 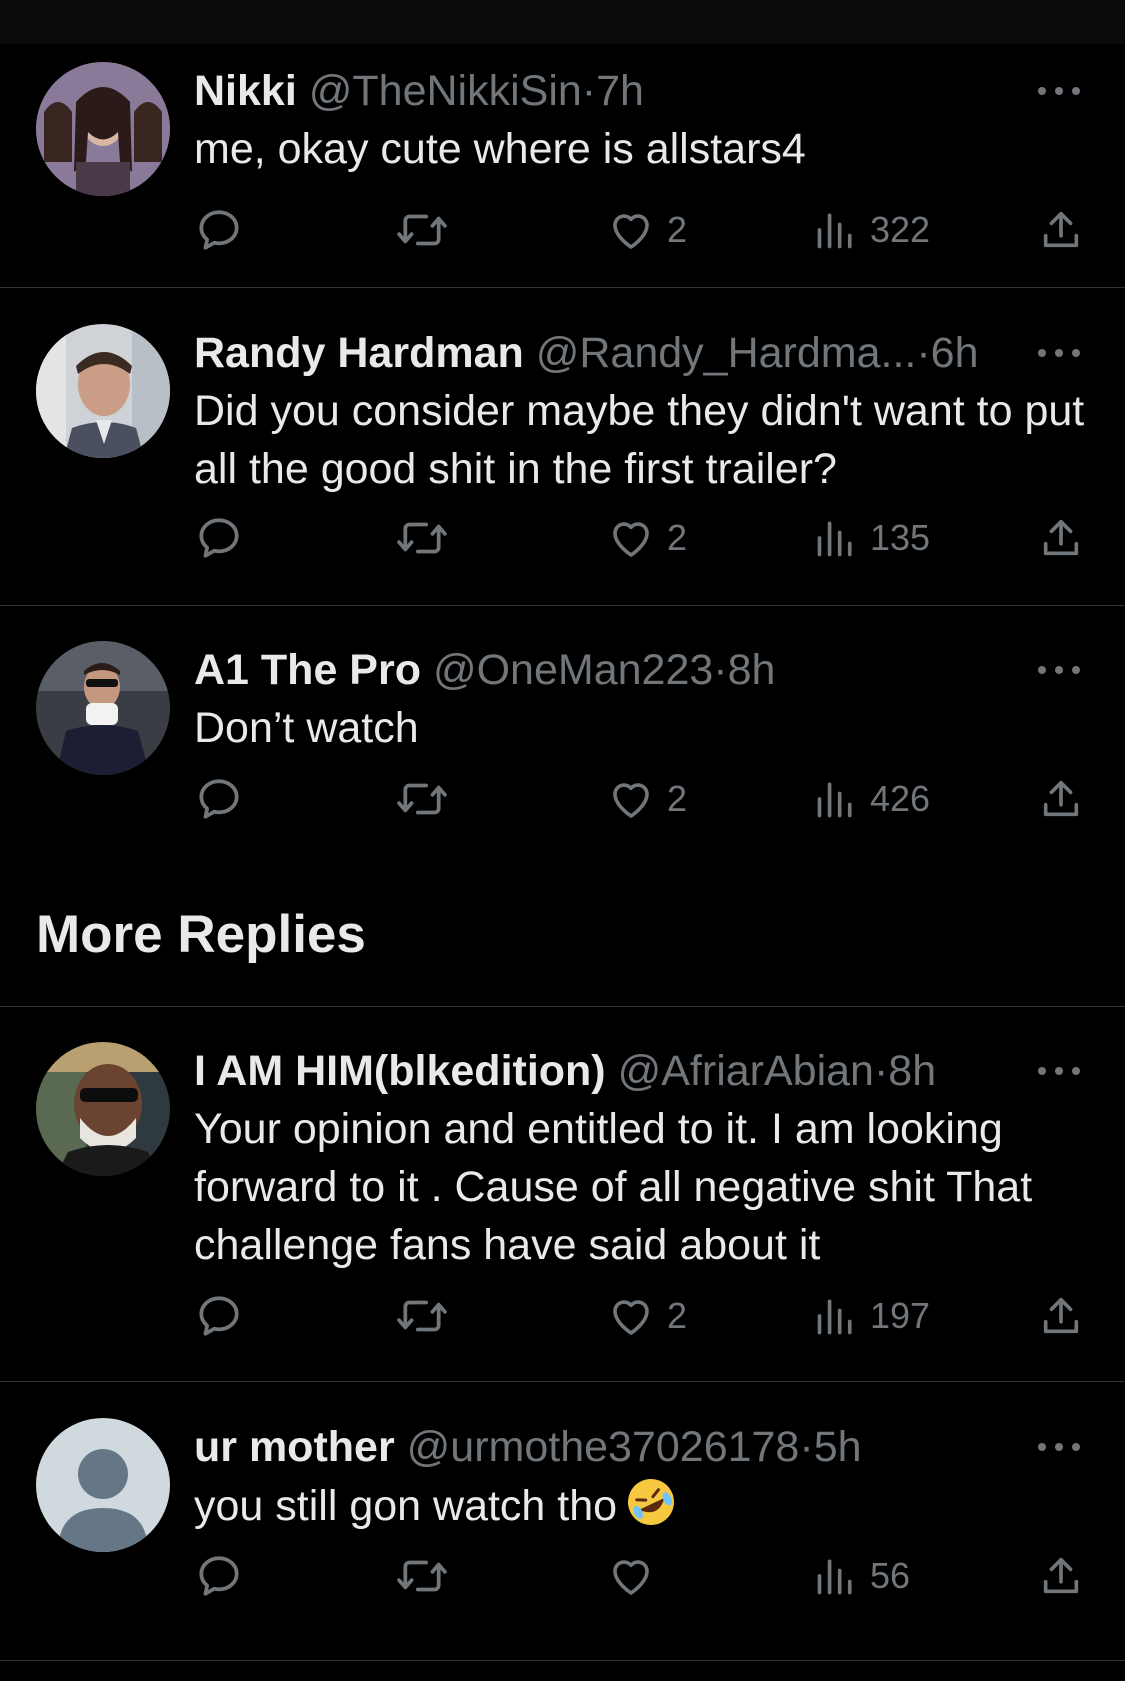 I want to click on view-count: 56, so click(x=890, y=1575).